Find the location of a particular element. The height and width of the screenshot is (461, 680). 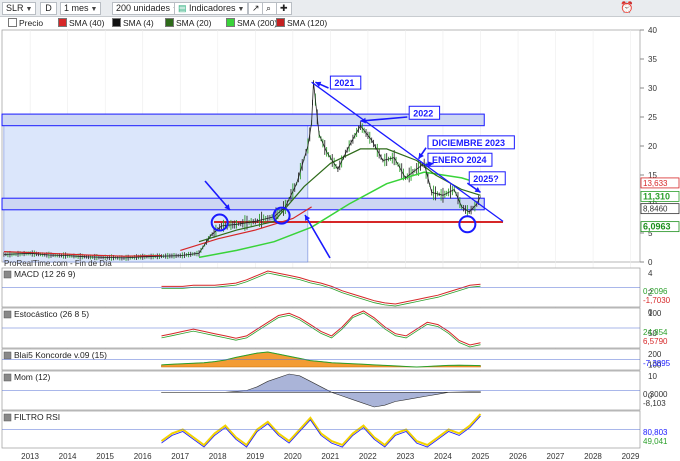

y-tick-label: 25 is located at coordinates (652, 117).